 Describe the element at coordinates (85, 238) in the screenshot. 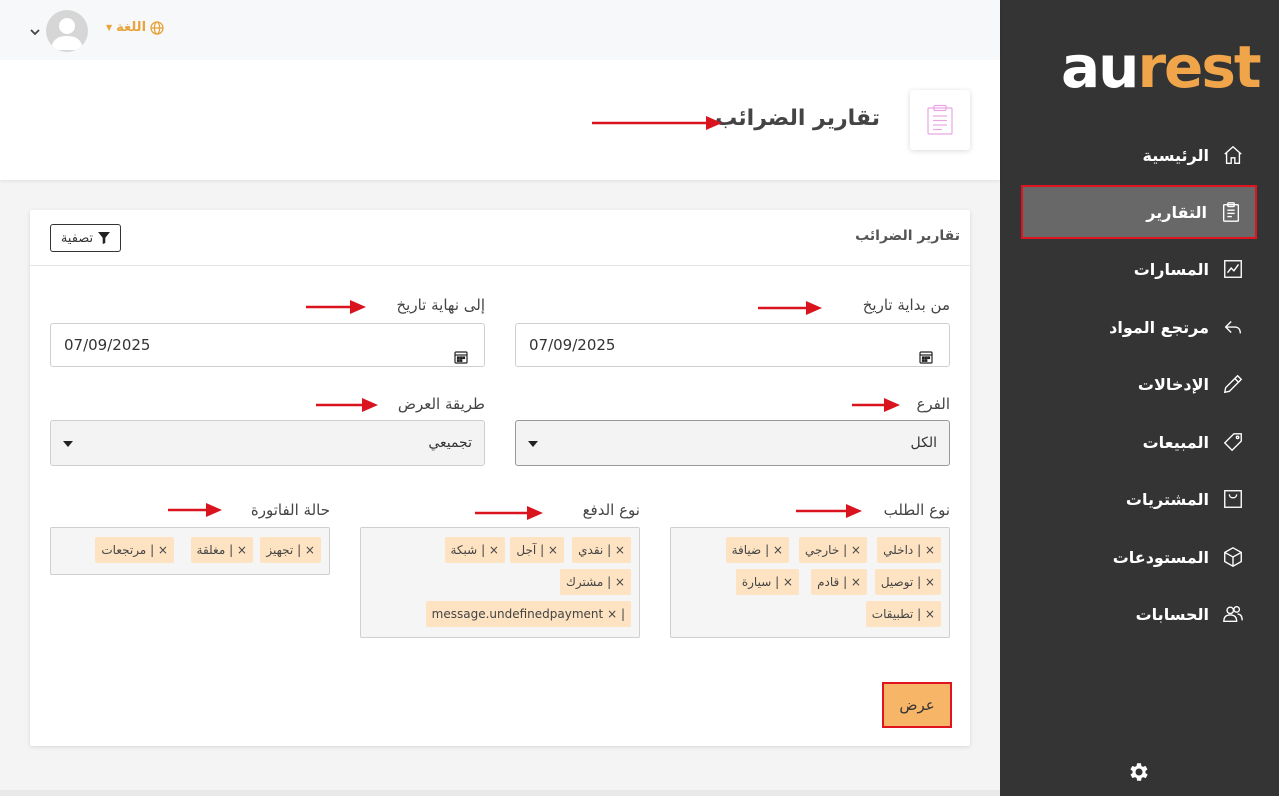

I see `filter-button: تصفية` at that location.